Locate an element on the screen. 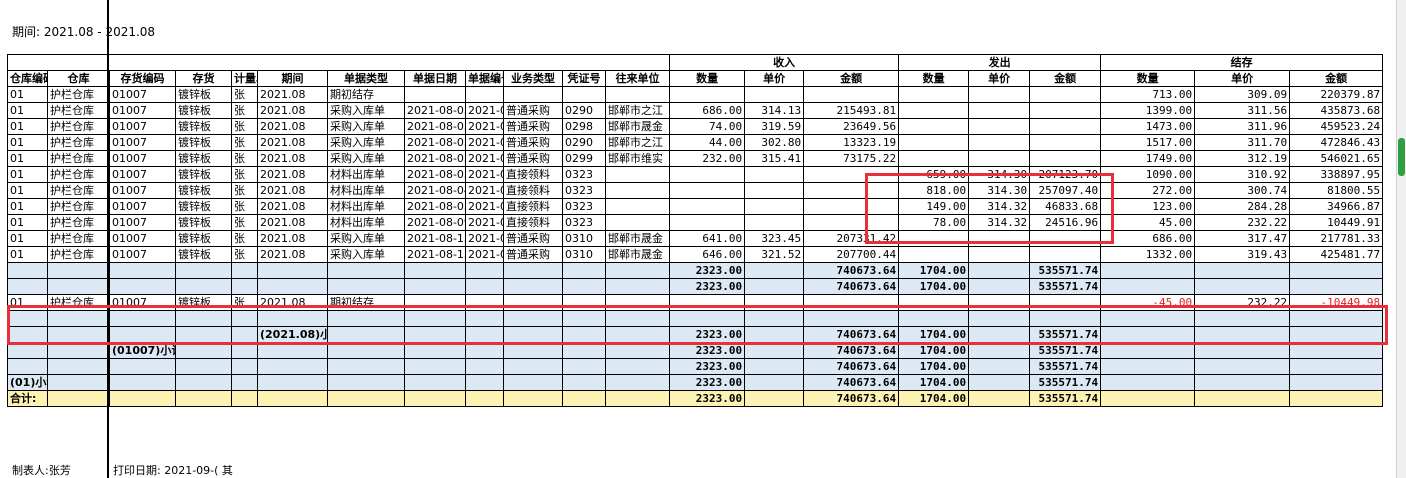 The image size is (1406, 478). cell: 215493.81 is located at coordinates (851, 110).